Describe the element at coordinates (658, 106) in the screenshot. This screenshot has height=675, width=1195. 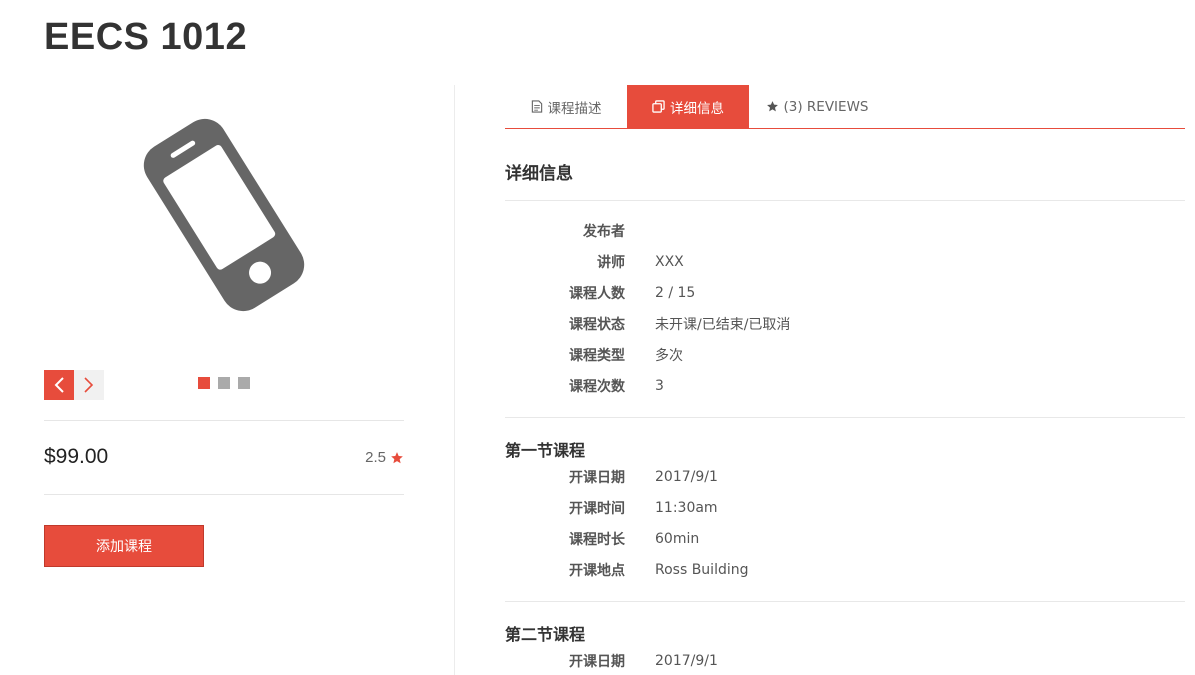
I see `copy-icon` at that location.